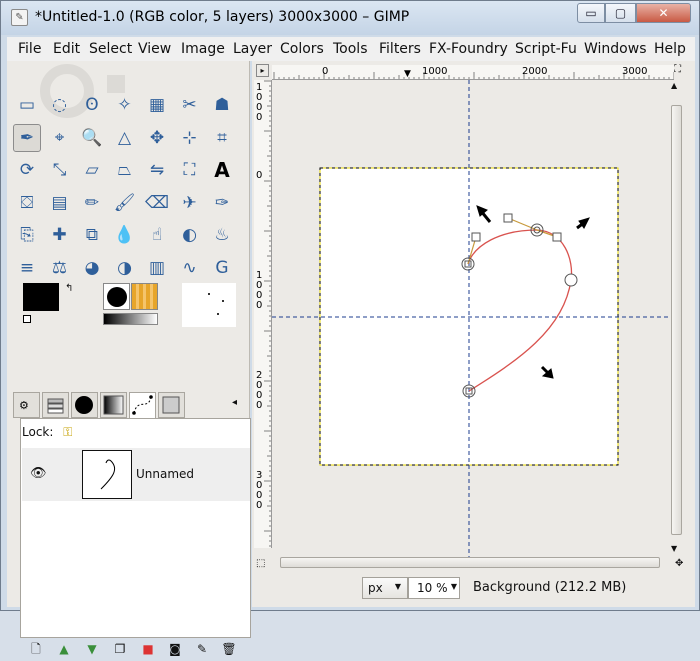 This screenshot has width=700, height=661. What do you see at coordinates (125, 105) in the screenshot?
I see `fuzzy-select-icon: ✧` at bounding box center [125, 105].